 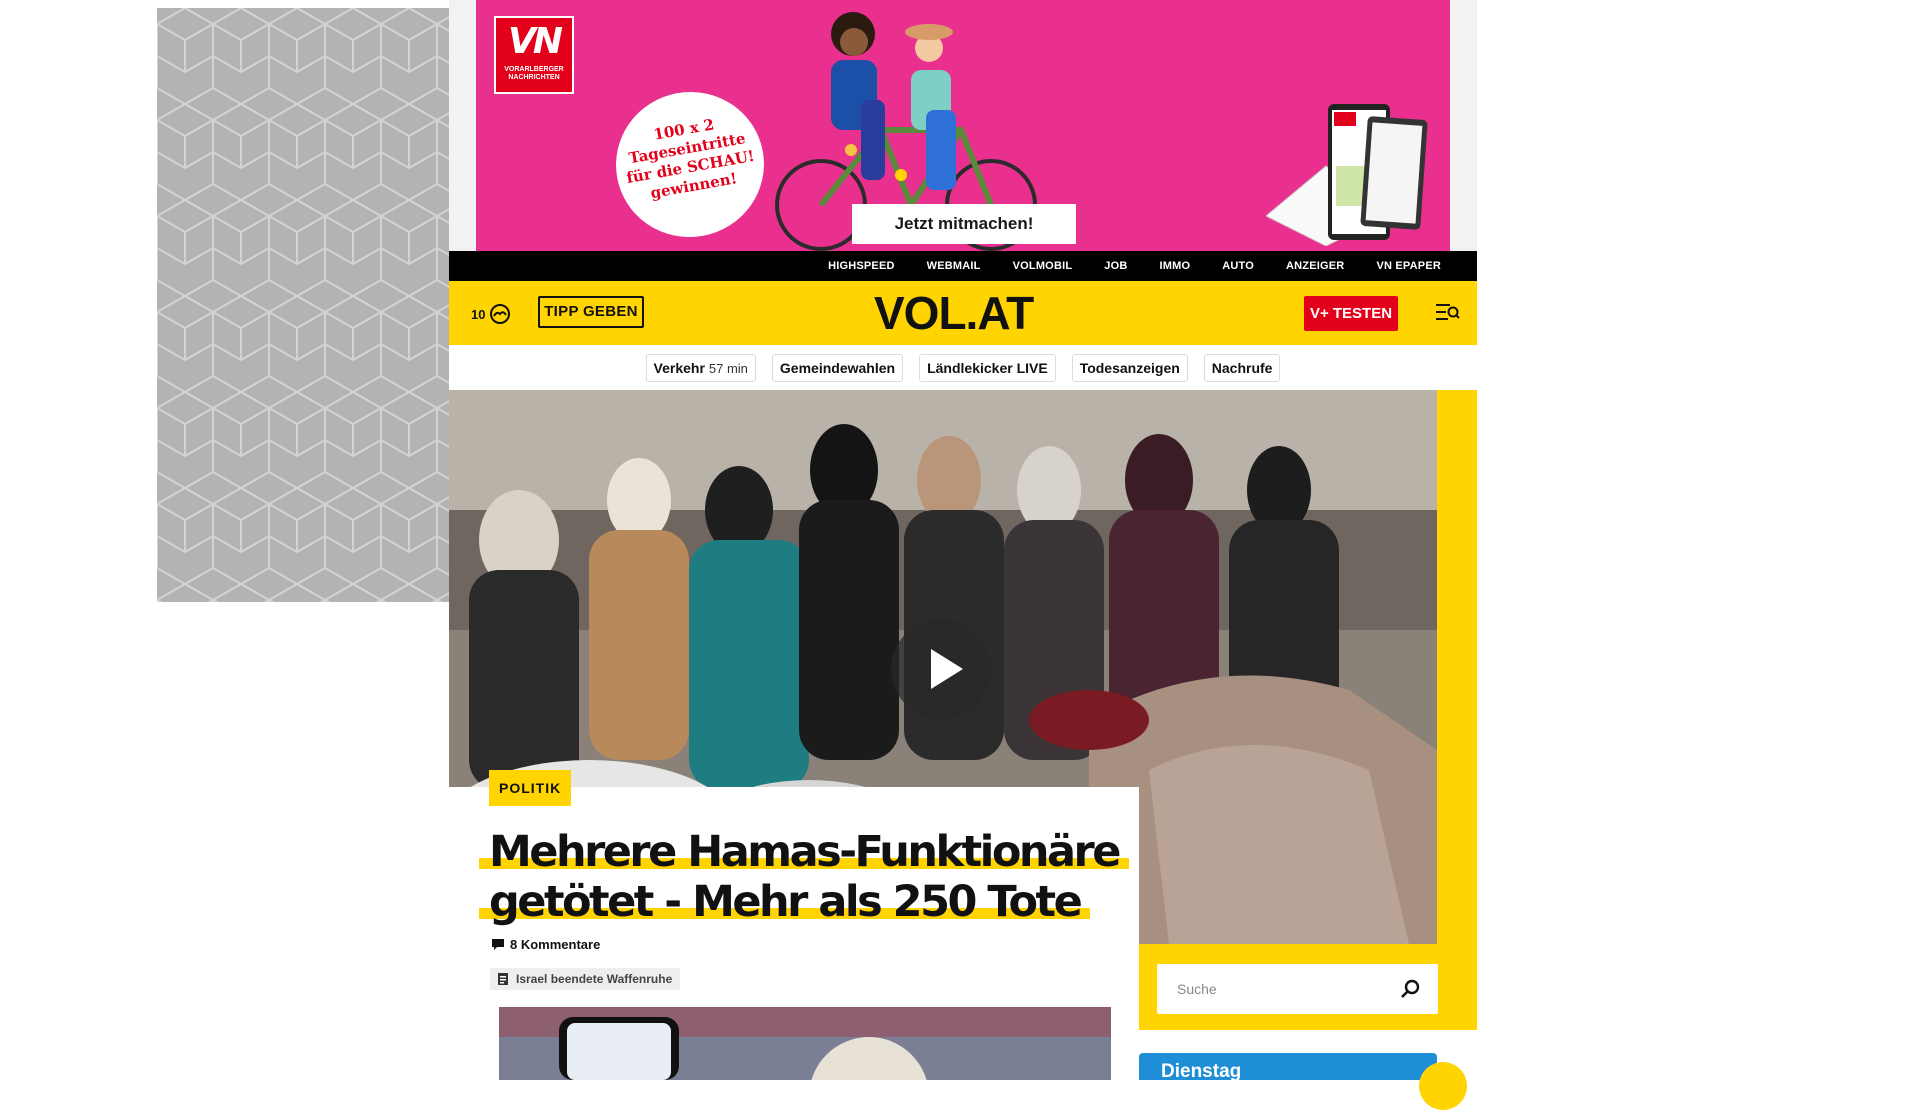 I want to click on temperature: 10, so click(x=478, y=314).